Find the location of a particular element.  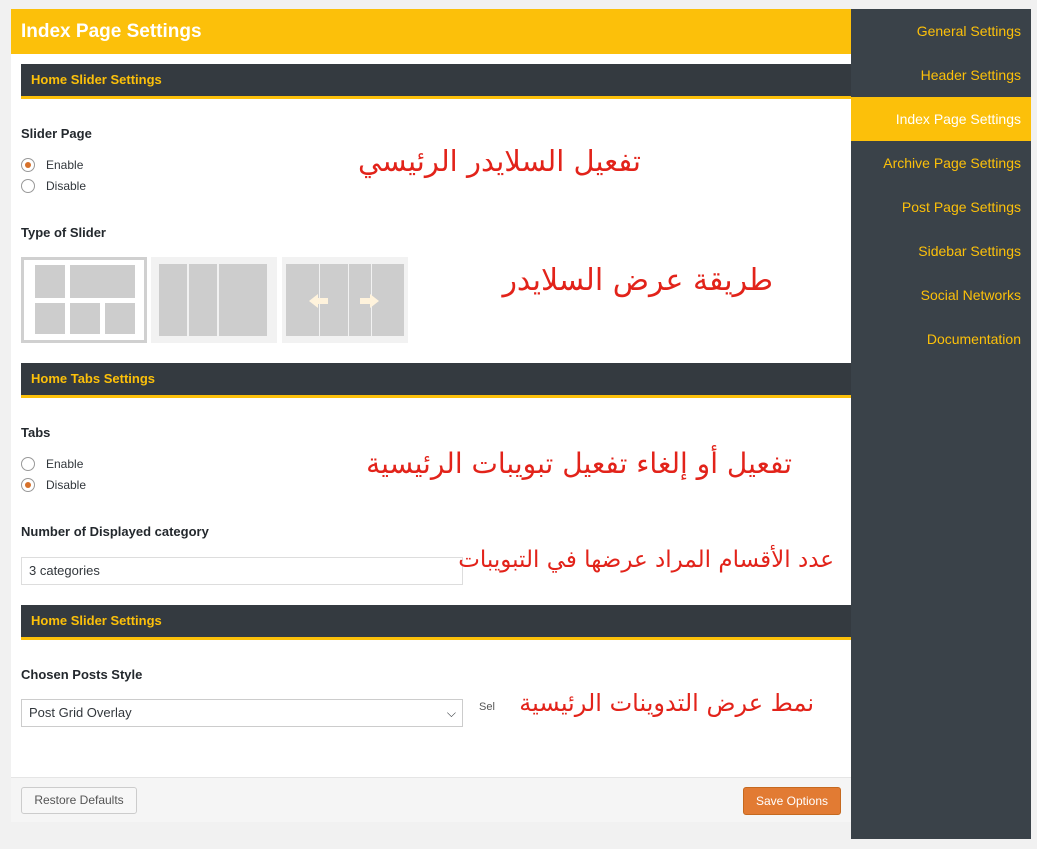

tabs-disable-label: Disable is located at coordinates (66, 485).